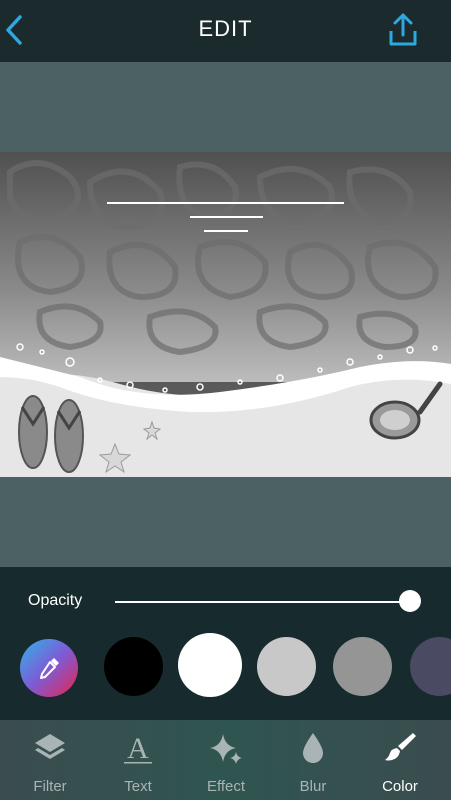 The height and width of the screenshot is (800, 451). I want to click on sparkle-icon, so click(226, 749).